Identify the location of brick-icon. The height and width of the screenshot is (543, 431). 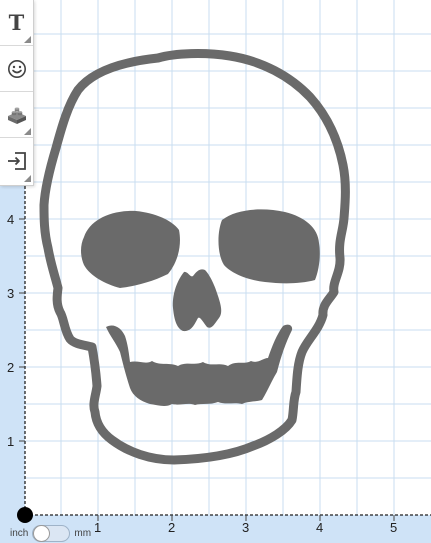
(16, 115).